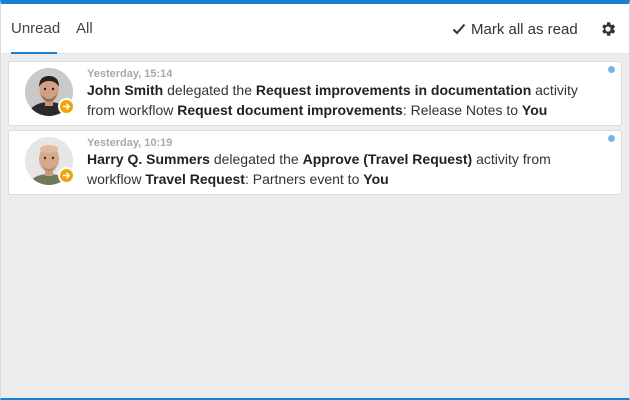  I want to click on message-text: : Release Notes to, so click(462, 110).